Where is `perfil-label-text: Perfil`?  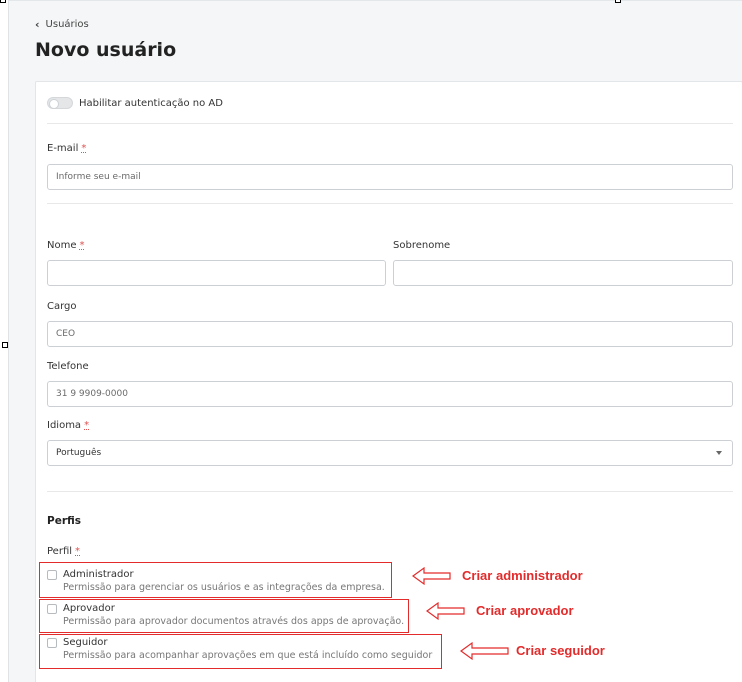 perfil-label-text: Perfil is located at coordinates (60, 551).